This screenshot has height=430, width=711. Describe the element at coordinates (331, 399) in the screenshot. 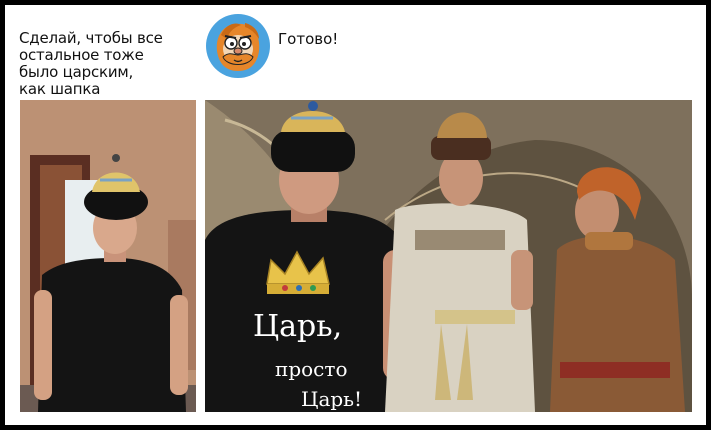

I see `shirt-text-line3: Царь!` at that location.